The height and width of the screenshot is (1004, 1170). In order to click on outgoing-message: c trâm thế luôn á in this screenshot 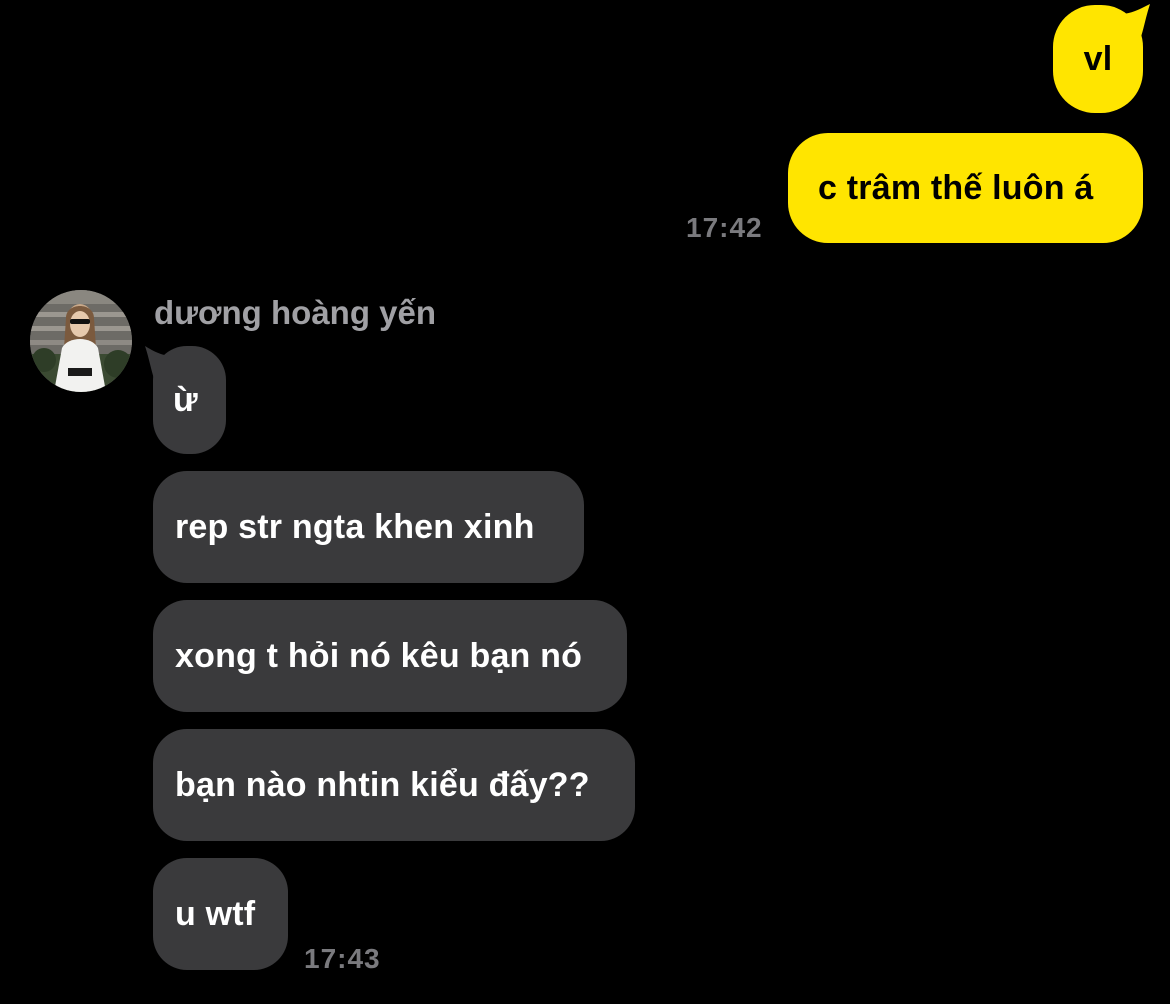, I will do `click(965, 188)`.